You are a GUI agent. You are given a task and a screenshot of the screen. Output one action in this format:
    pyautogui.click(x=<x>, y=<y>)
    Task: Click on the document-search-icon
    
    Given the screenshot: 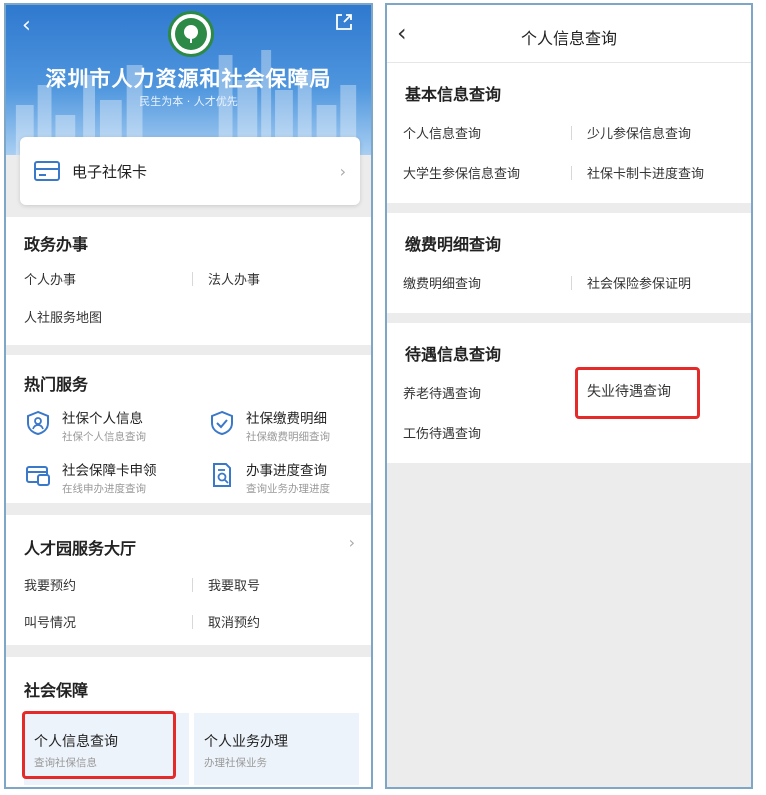 What is the action you would take?
    pyautogui.click(x=222, y=475)
    